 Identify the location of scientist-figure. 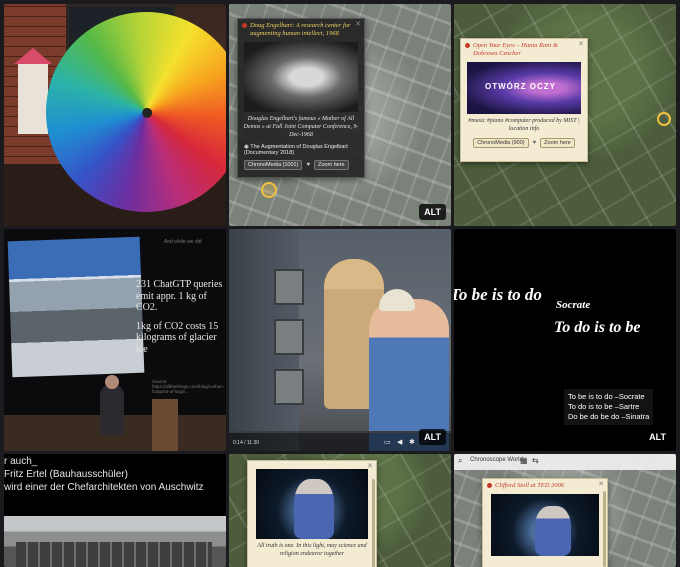
(314, 509).